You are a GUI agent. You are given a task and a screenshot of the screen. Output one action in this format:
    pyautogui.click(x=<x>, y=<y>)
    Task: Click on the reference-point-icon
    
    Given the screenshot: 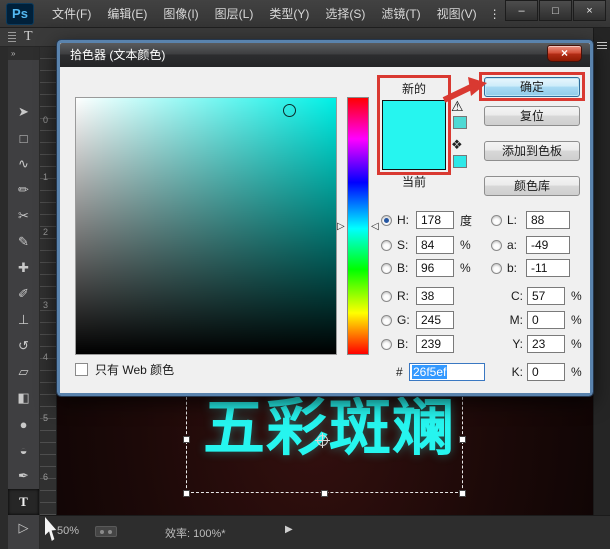 What is the action you would take?
    pyautogui.click(x=322, y=440)
    